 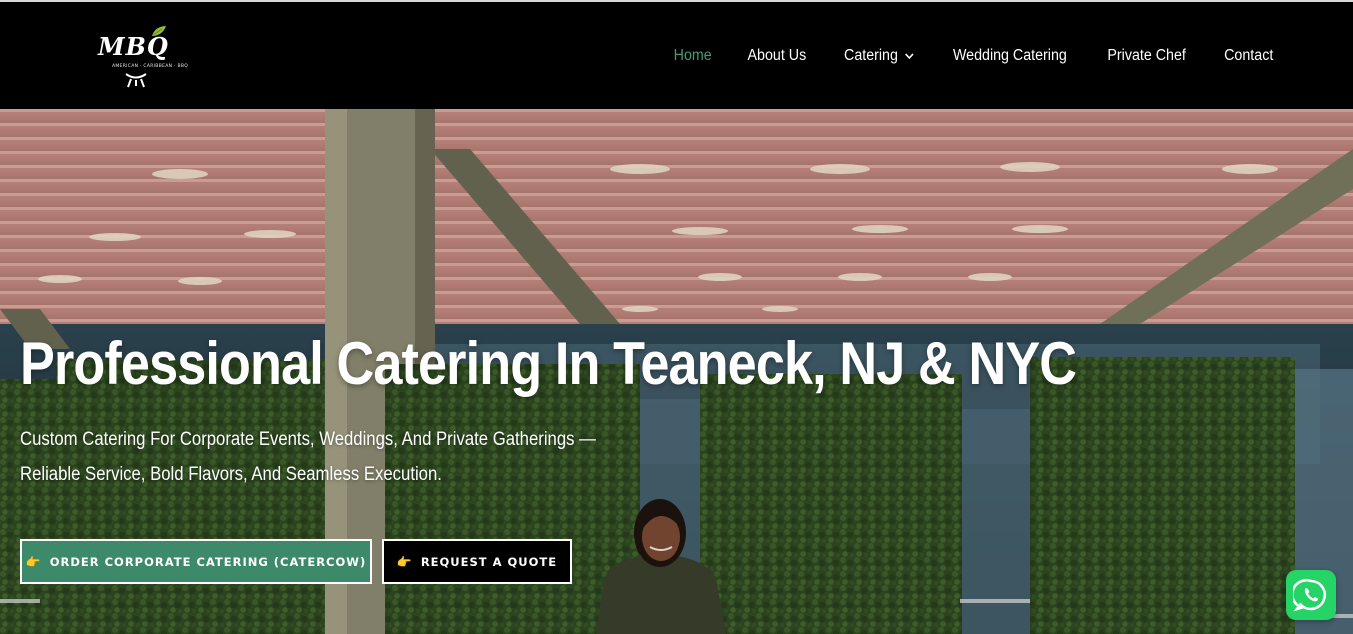 I want to click on nav-item-label: Private Chef, so click(x=1147, y=55).